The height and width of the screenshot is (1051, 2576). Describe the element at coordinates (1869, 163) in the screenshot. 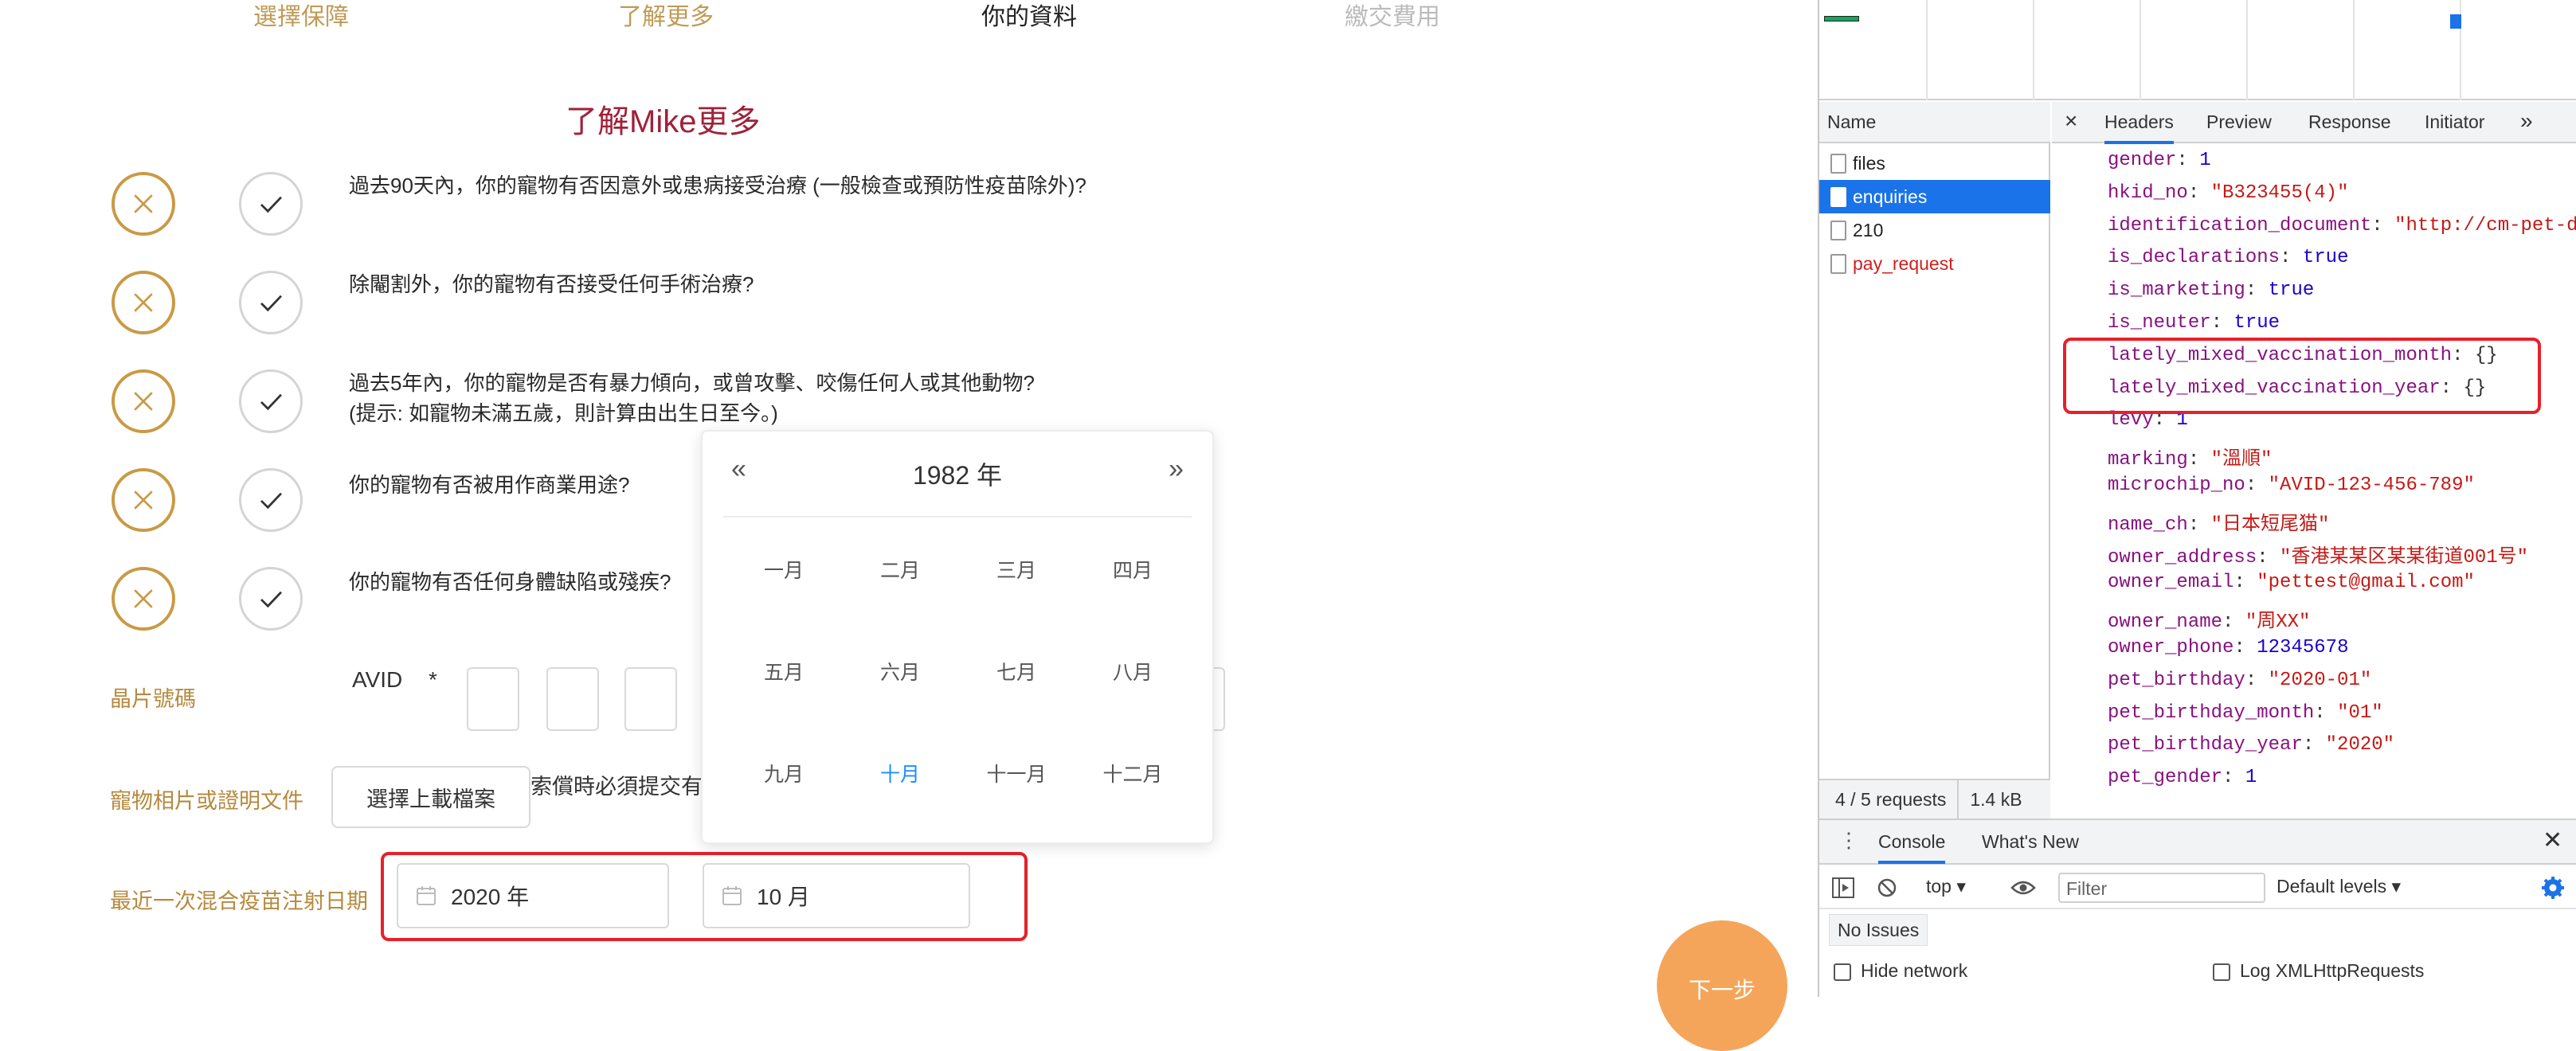

I see `request-name: files` at that location.